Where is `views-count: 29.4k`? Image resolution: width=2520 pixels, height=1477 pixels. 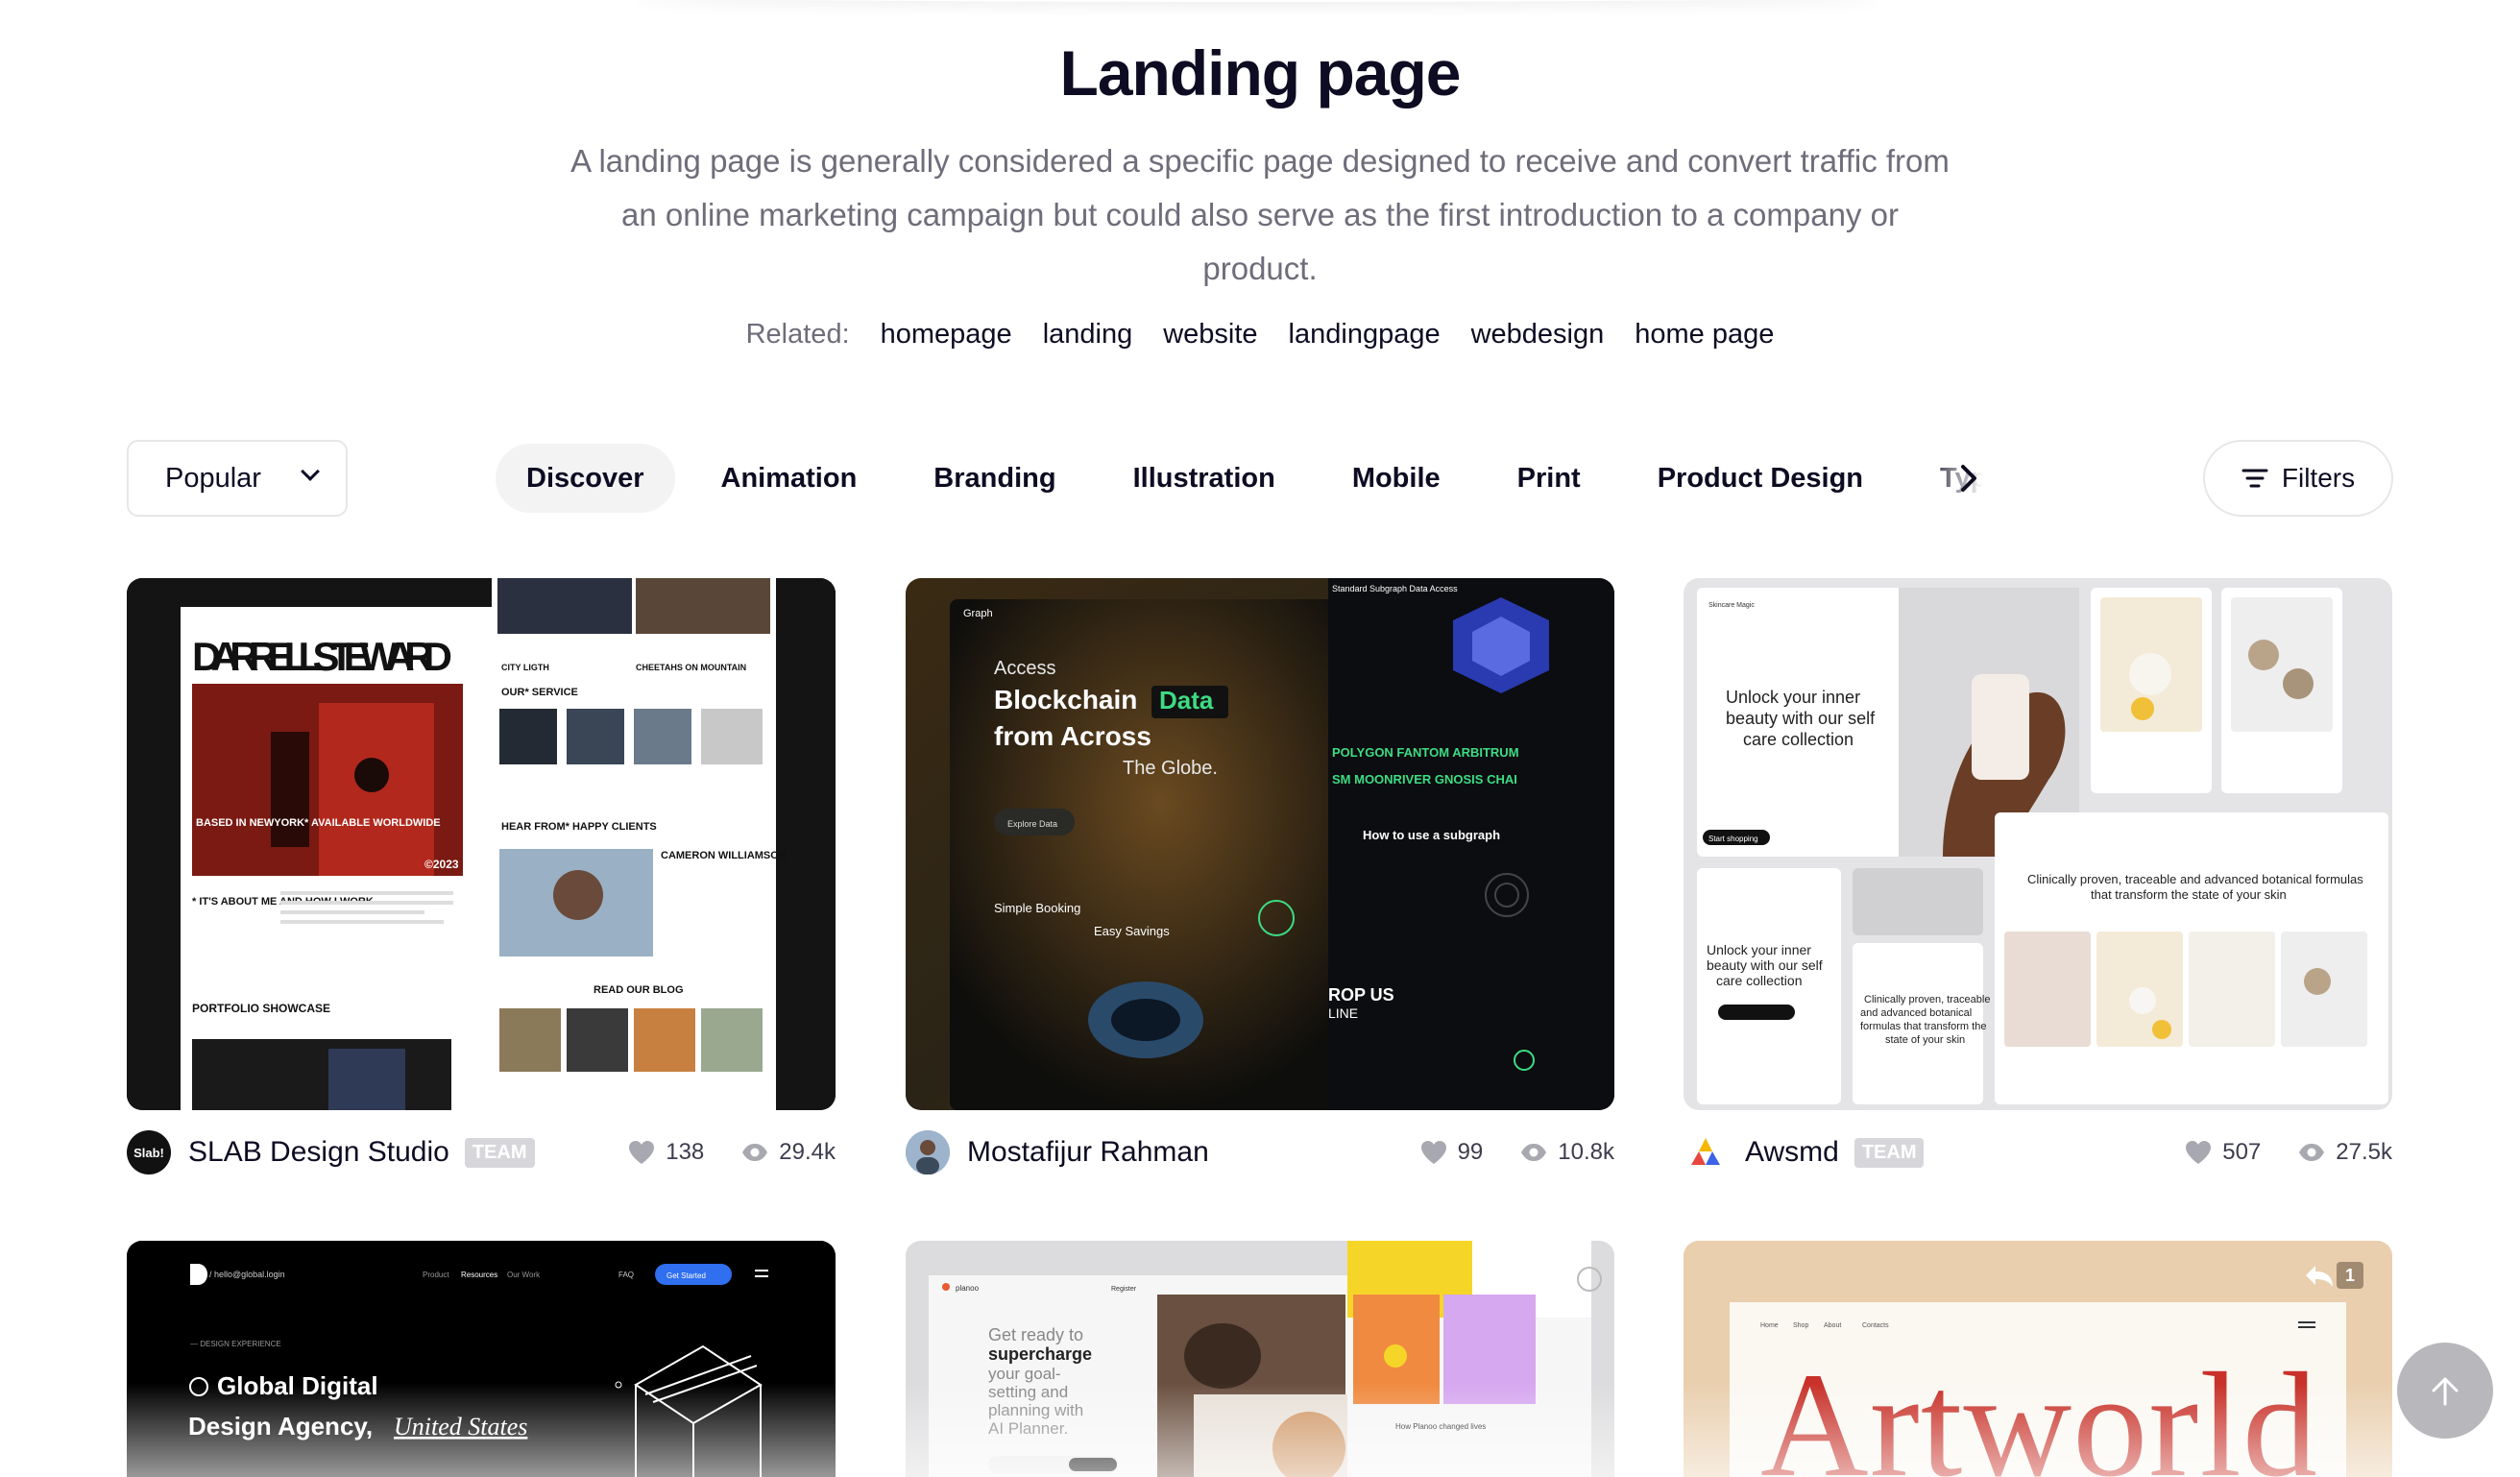 views-count: 29.4k is located at coordinates (807, 1152).